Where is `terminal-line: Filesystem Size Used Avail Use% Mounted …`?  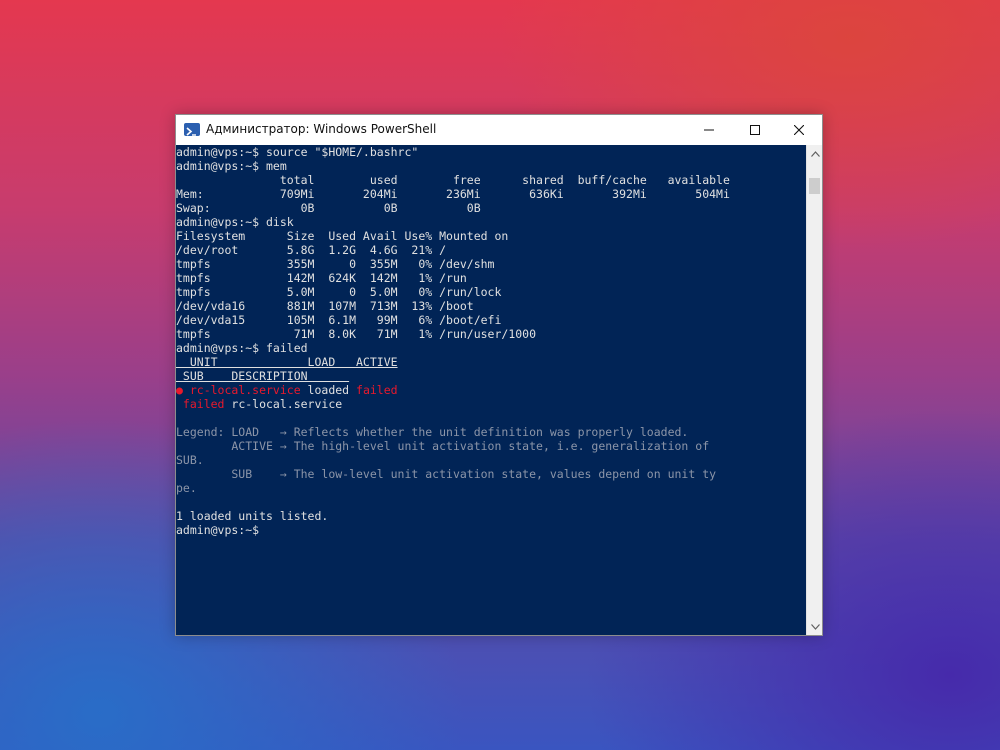 terminal-line: Filesystem Size Used Avail Use% Mounted … is located at coordinates (342, 236).